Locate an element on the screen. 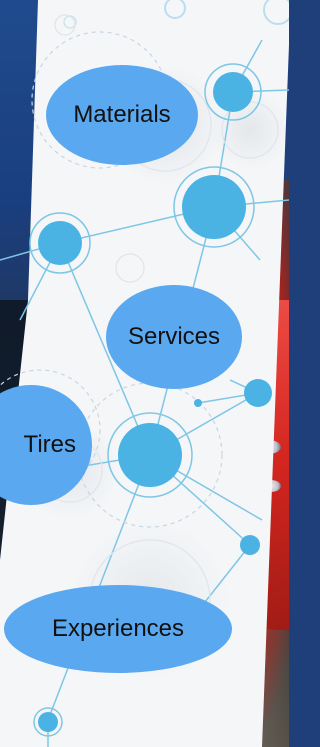 The height and width of the screenshot is (747, 320). experiences-bubble: Experiences is located at coordinates (118, 629).